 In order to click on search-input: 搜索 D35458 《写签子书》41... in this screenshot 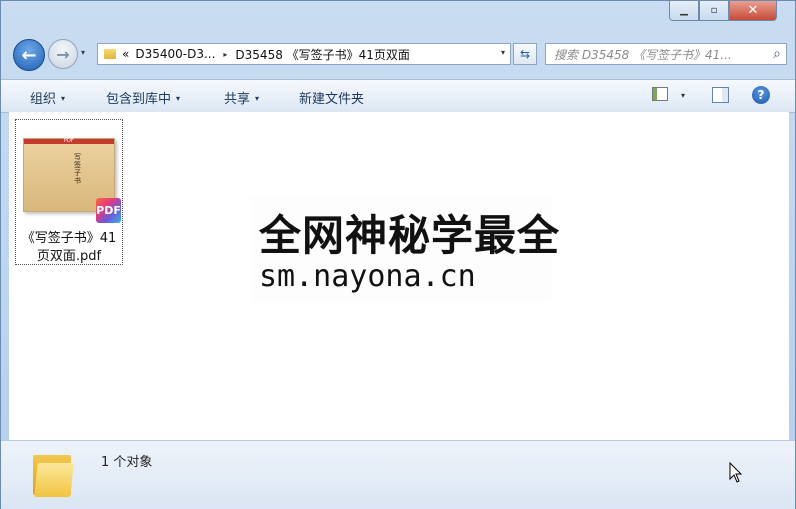, I will do `click(657, 54)`.